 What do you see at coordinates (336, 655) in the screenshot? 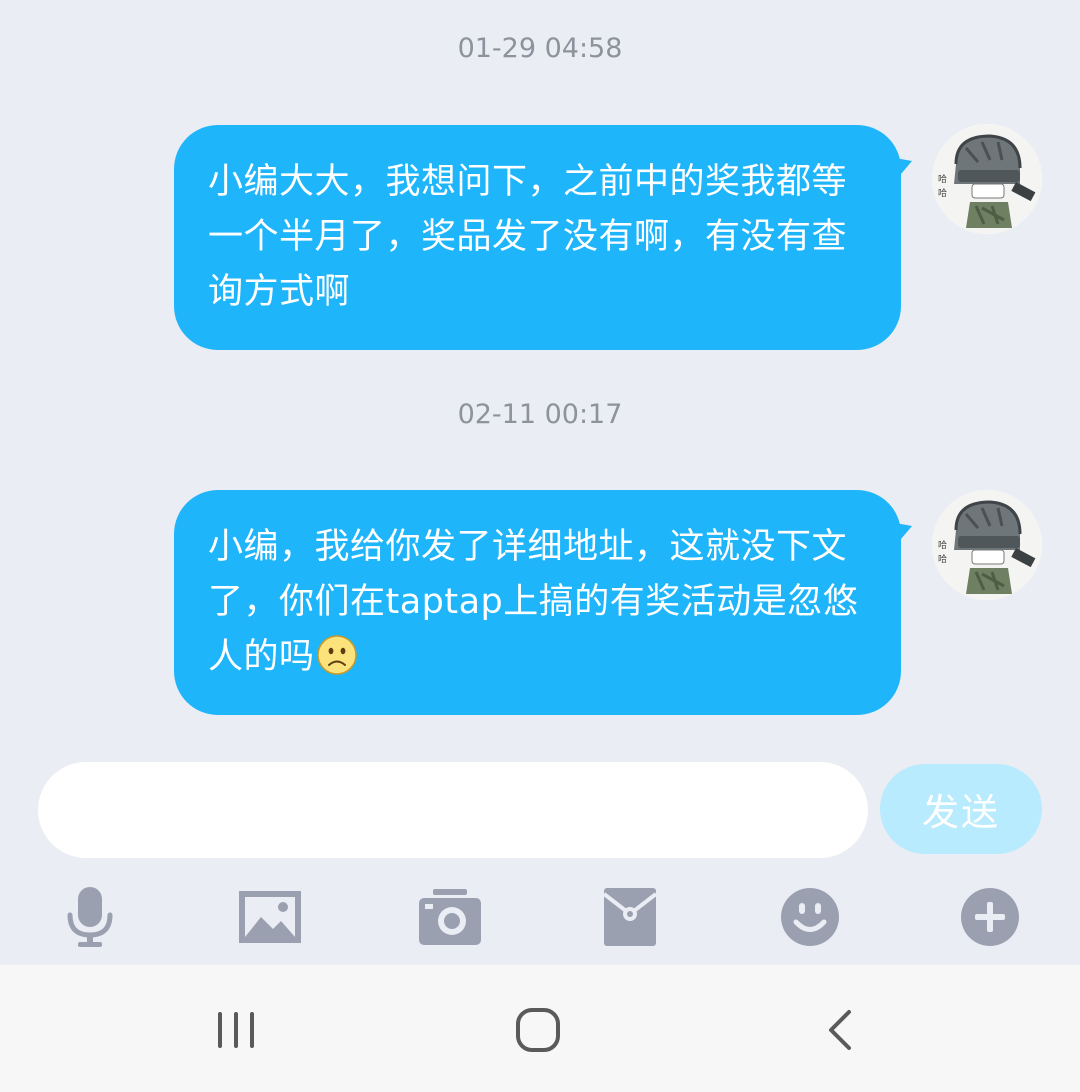
I see `frown-face-icon` at bounding box center [336, 655].